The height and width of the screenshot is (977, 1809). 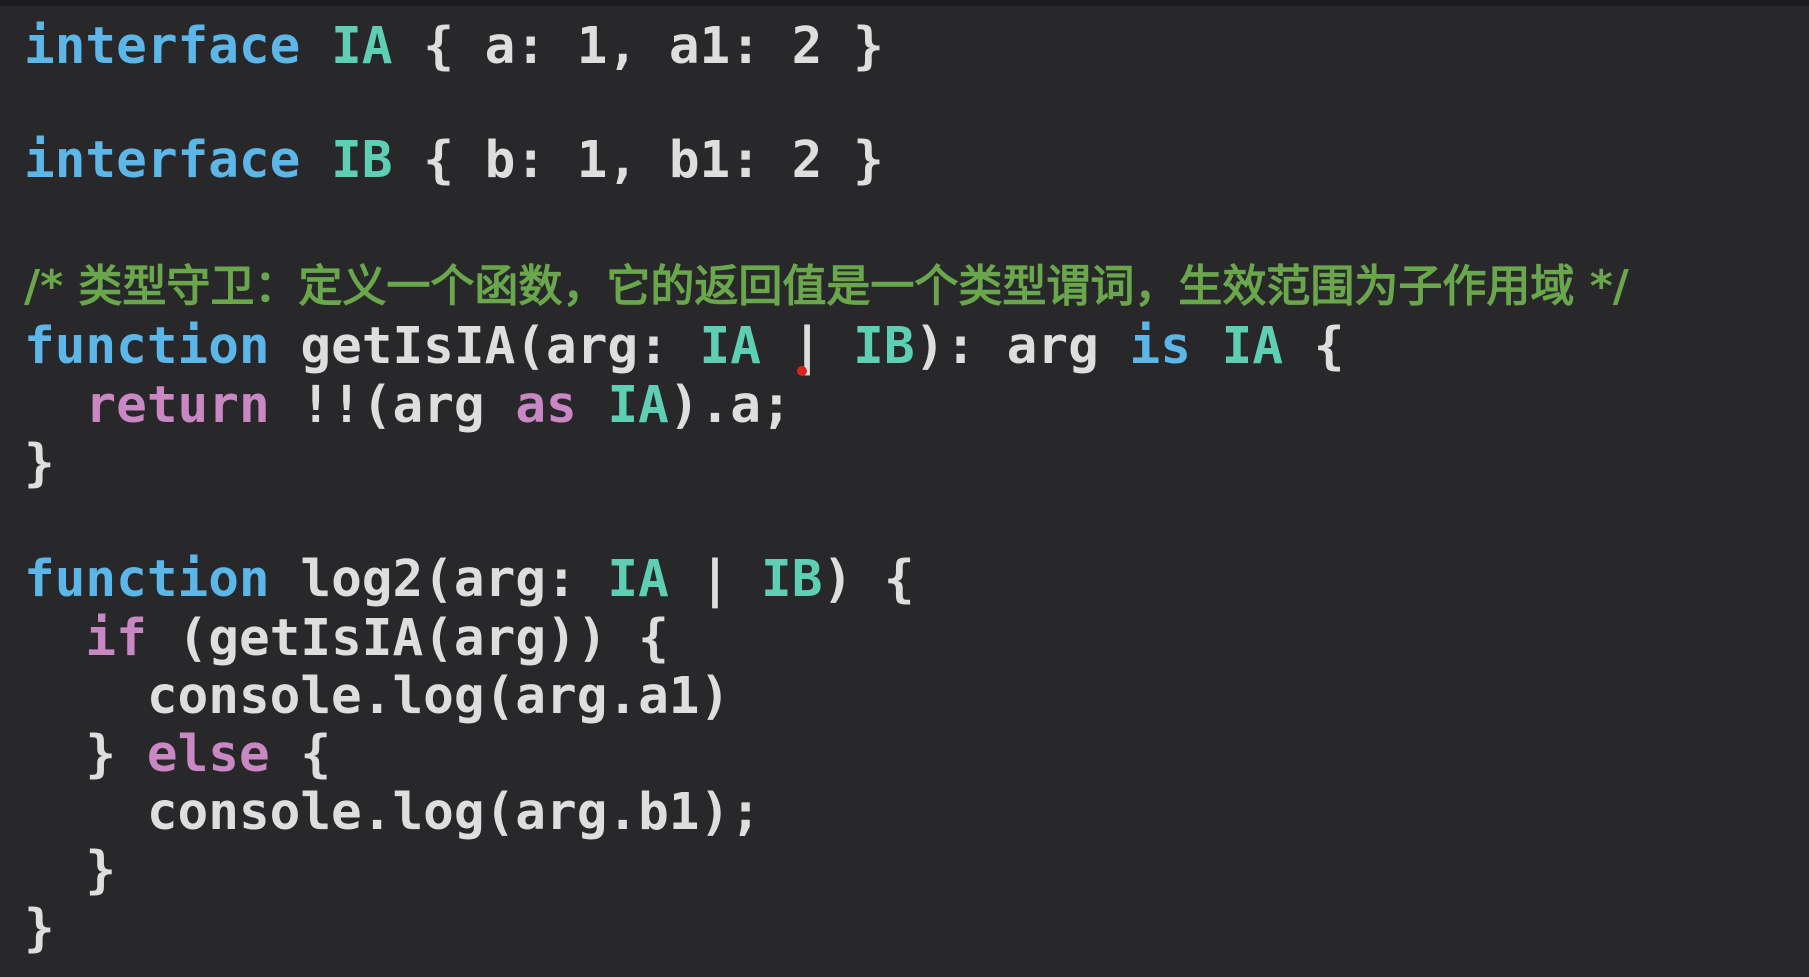 What do you see at coordinates (730, 405) in the screenshot?
I see `expression-end: ).a;` at bounding box center [730, 405].